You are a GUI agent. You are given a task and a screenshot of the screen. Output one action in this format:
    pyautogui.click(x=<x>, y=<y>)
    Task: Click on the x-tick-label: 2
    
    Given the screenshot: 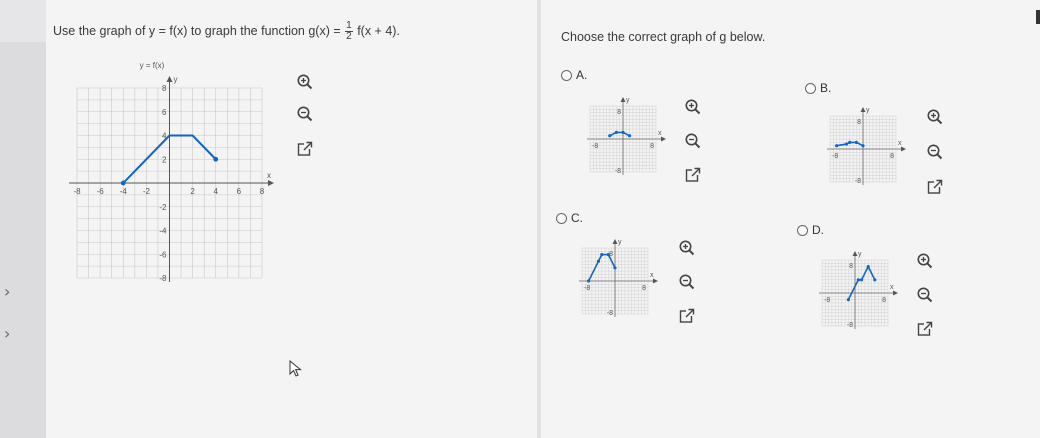 What is the action you would take?
    pyautogui.click(x=192, y=191)
    